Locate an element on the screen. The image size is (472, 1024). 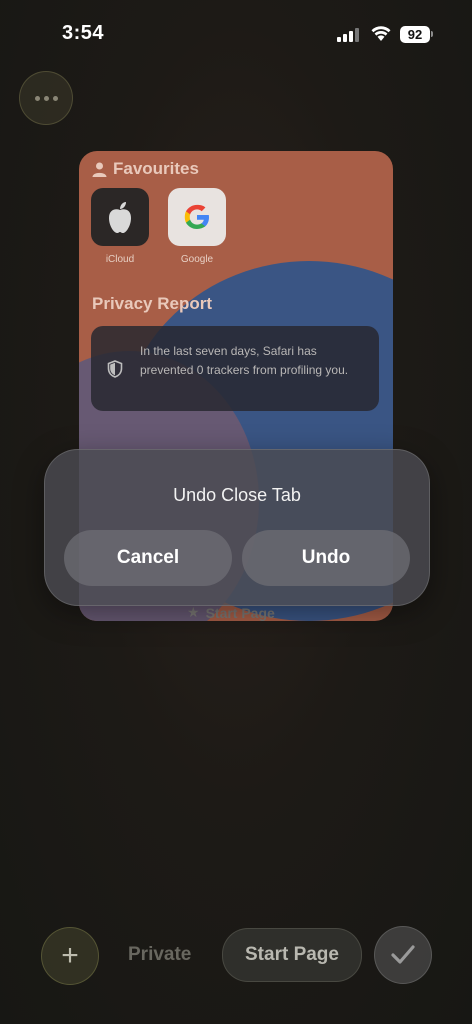
favourites-header: Favourites is located at coordinates (145, 169).